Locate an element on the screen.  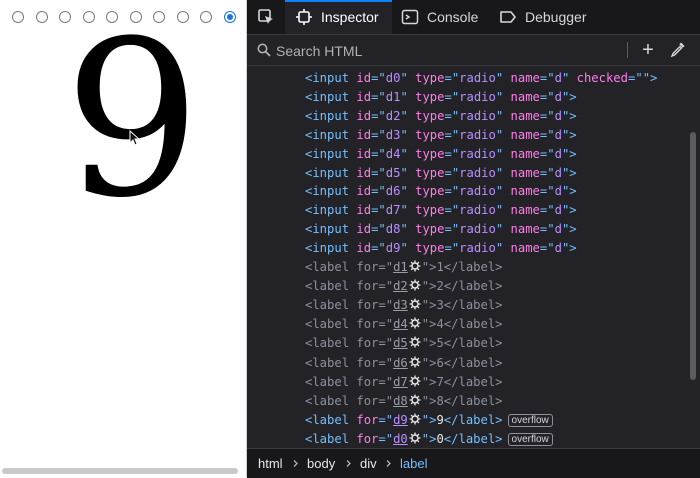
breadcrumb-div: div is located at coordinates (368, 463).